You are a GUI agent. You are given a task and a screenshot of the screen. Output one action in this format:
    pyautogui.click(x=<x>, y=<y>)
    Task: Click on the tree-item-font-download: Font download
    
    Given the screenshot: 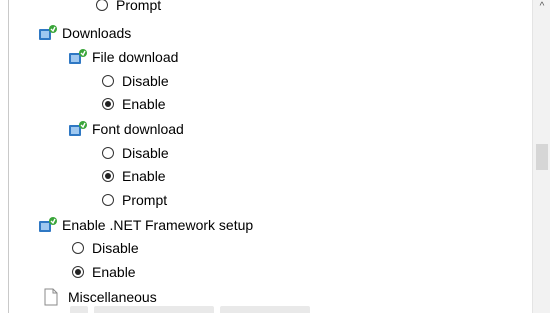 What is the action you would take?
    pyautogui.click(x=126, y=129)
    